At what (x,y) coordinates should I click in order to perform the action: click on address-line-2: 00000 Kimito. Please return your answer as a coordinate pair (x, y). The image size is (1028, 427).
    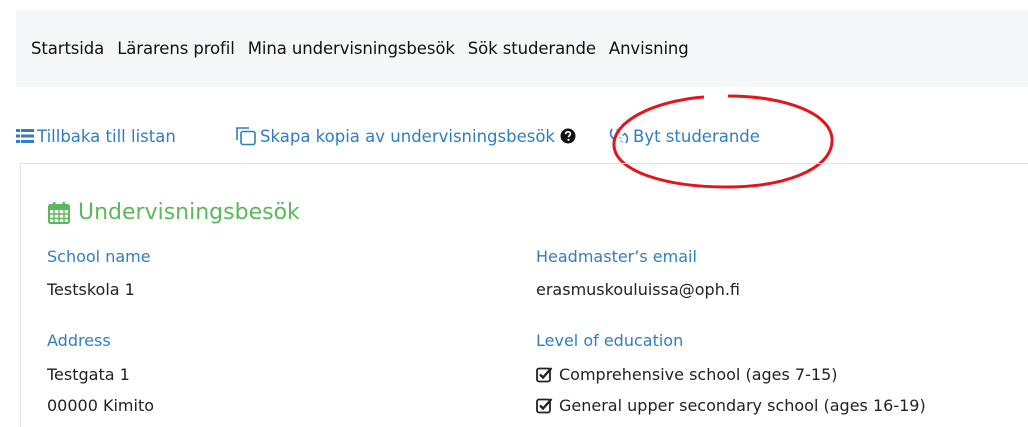
    Looking at the image, I should click on (101, 405).